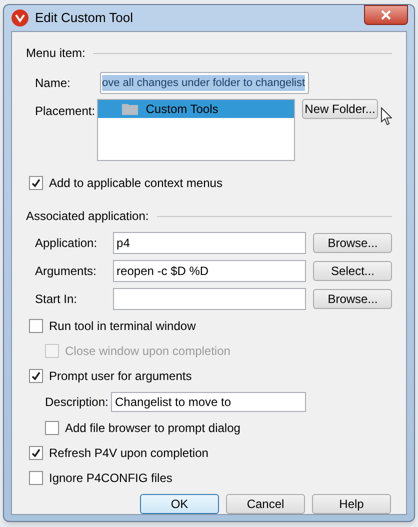 The image size is (418, 527). Describe the element at coordinates (122, 326) in the screenshot. I see `checkbox-label: Run tool in terminal window` at that location.